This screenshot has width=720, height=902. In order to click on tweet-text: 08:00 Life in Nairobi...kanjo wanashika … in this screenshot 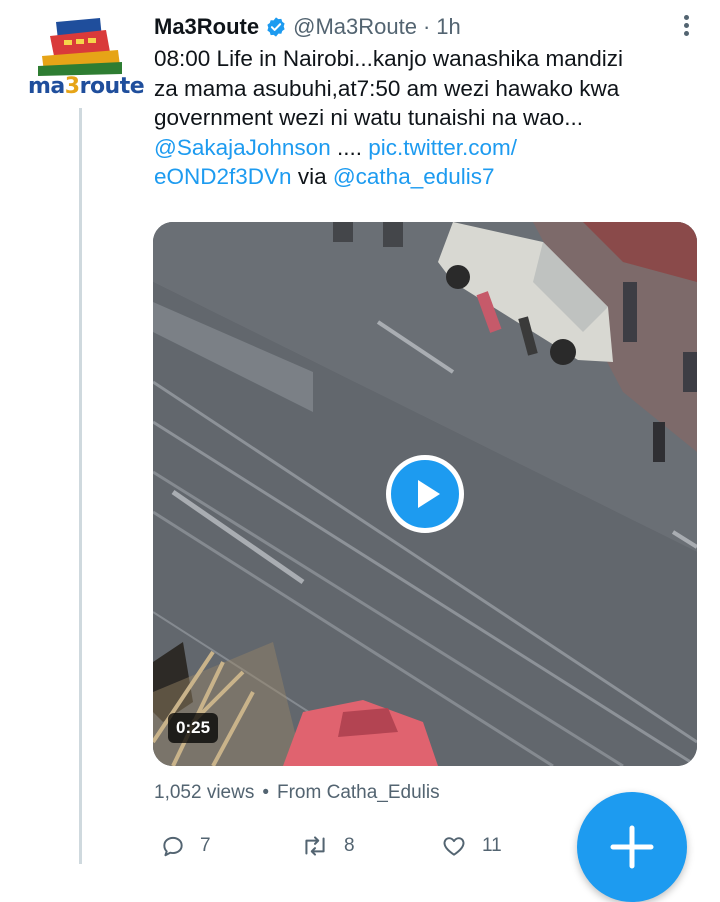, I will do `click(424, 118)`.